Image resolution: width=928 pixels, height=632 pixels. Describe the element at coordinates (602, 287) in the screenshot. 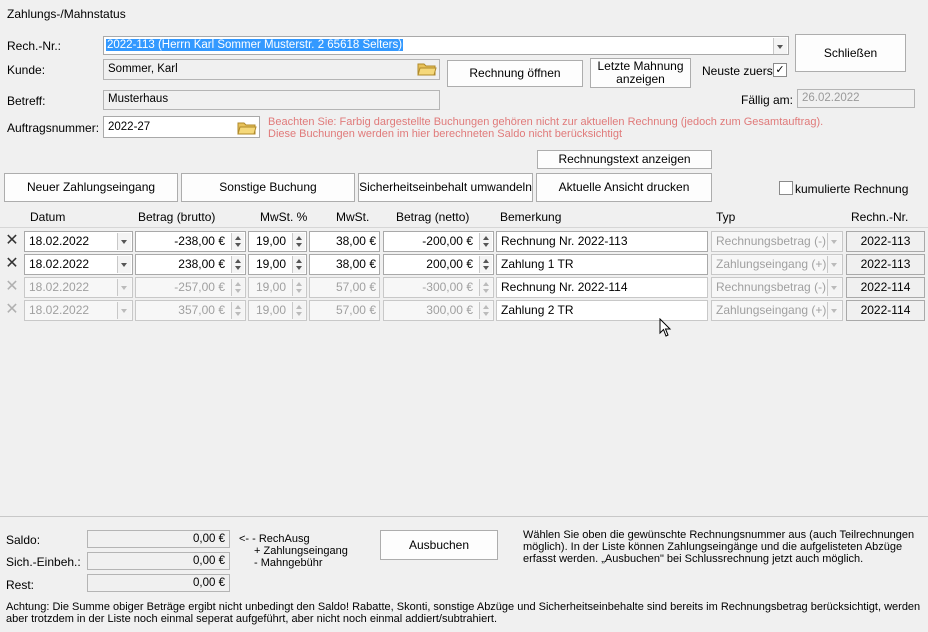

I see `bemerkung-cell: Rechnung Nr. 2022-114` at that location.